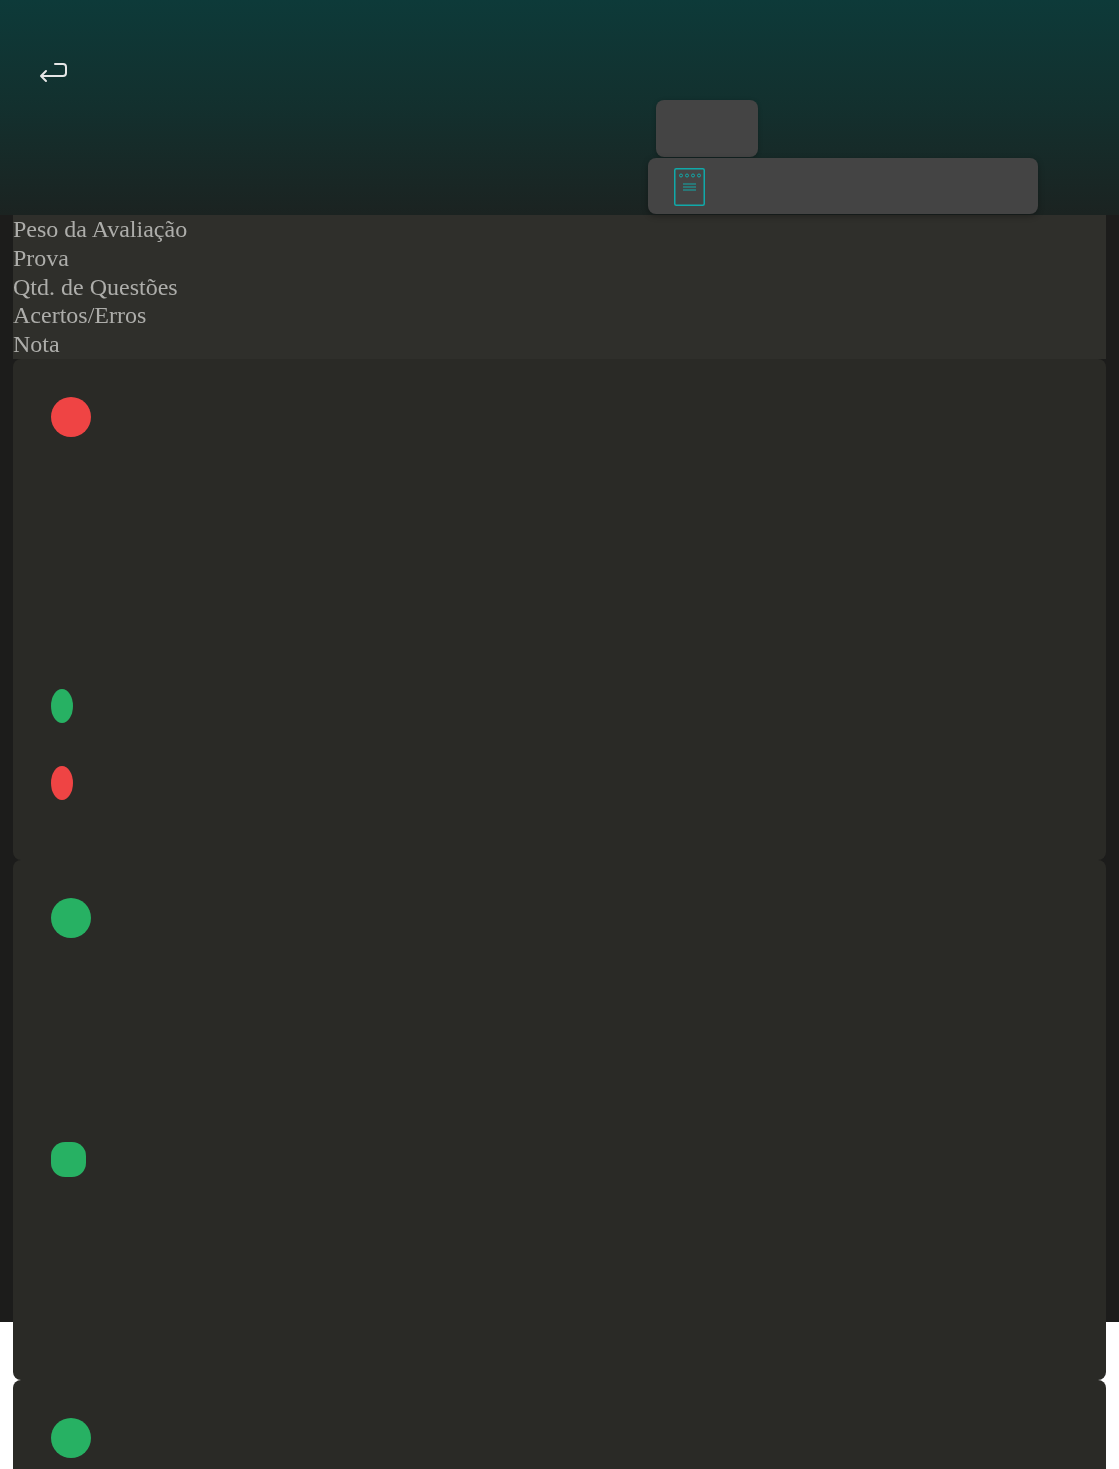  I want to click on header-tab, so click(707, 128).